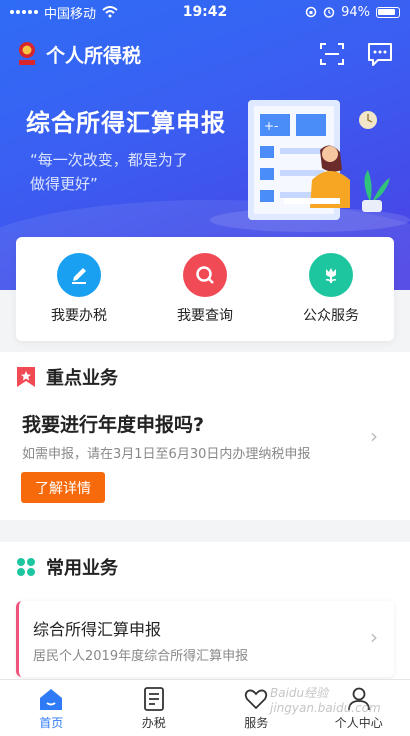 Image resolution: width=410 pixels, height=736 pixels. Describe the element at coordinates (64, 184) in the screenshot. I see `hero-quote-line-2: 做得更好”` at that location.